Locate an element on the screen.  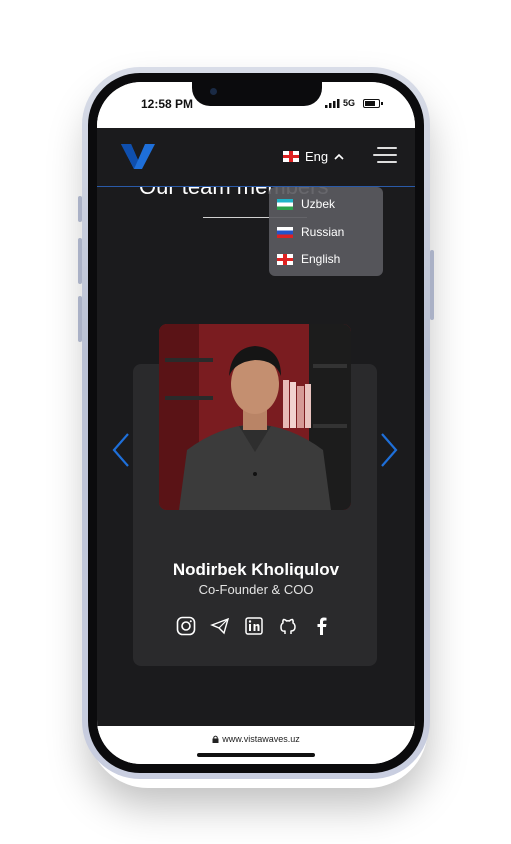
previous-arrow-icon is located at coordinates (121, 450).